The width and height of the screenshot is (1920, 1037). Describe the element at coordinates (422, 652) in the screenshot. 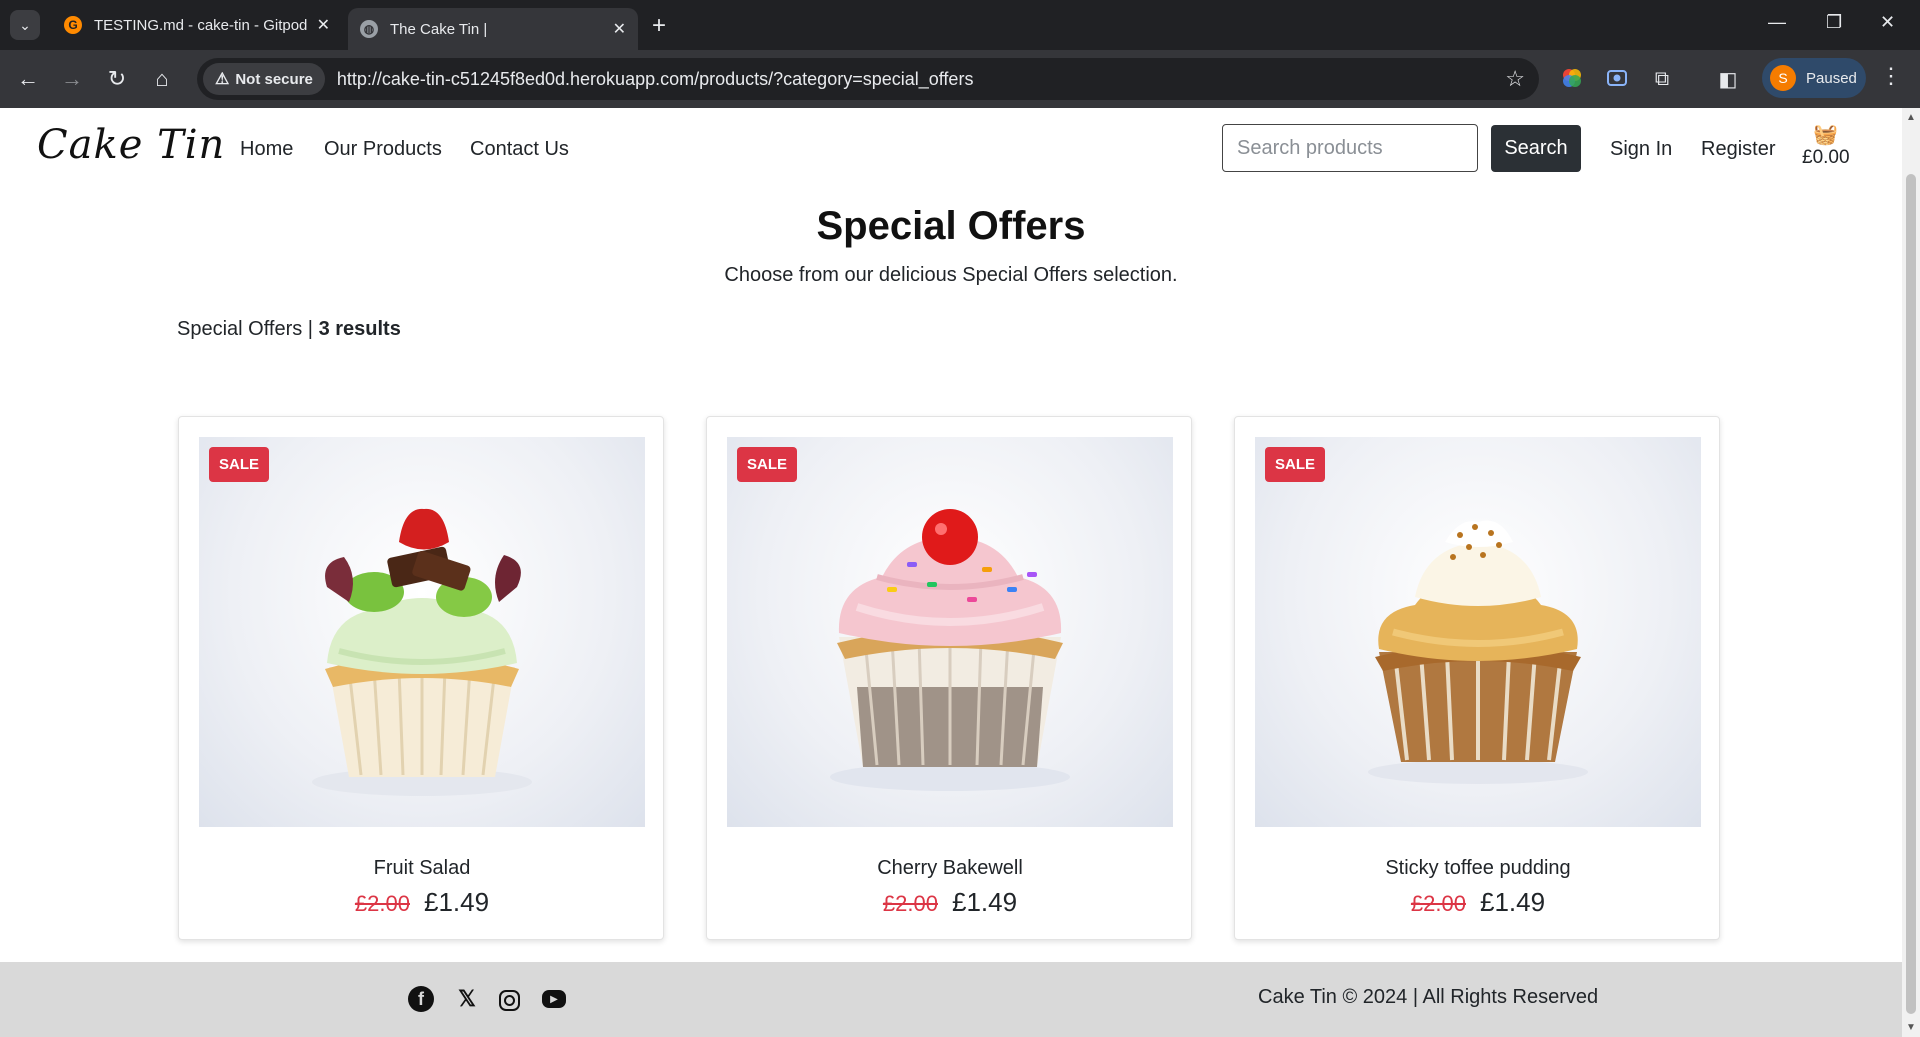

I see `cupcake-fruit-salad-image` at that location.